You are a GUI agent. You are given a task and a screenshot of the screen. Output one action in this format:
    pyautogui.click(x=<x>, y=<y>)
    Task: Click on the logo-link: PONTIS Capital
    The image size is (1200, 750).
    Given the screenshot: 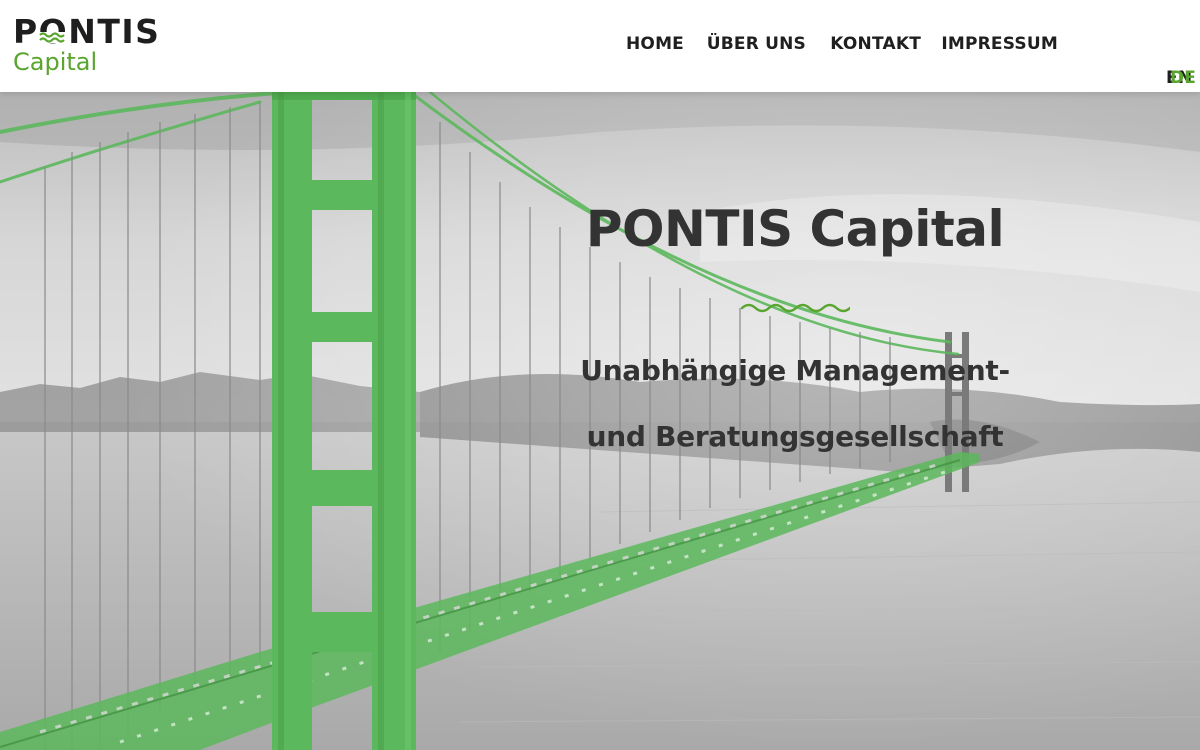 What is the action you would take?
    pyautogui.click(x=88, y=45)
    